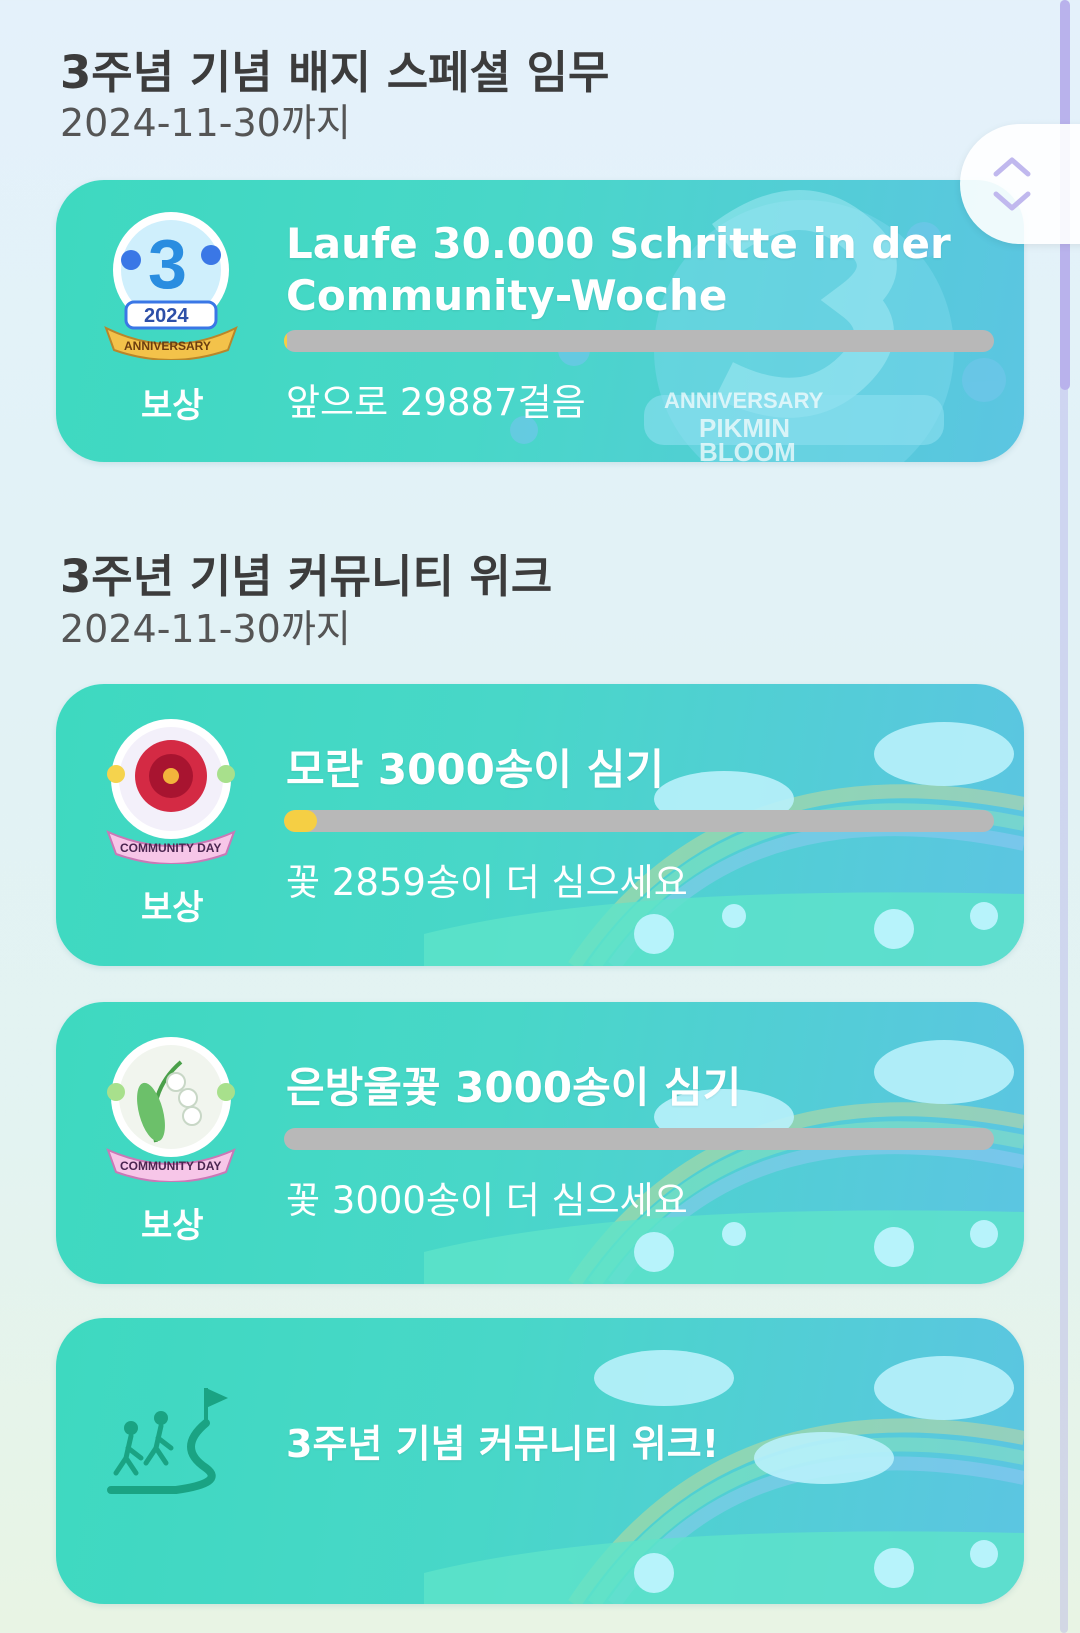 Image resolution: width=1080 pixels, height=1633 pixels. Describe the element at coordinates (167, 1441) in the screenshot. I see `walking-people-flag-icon` at that location.